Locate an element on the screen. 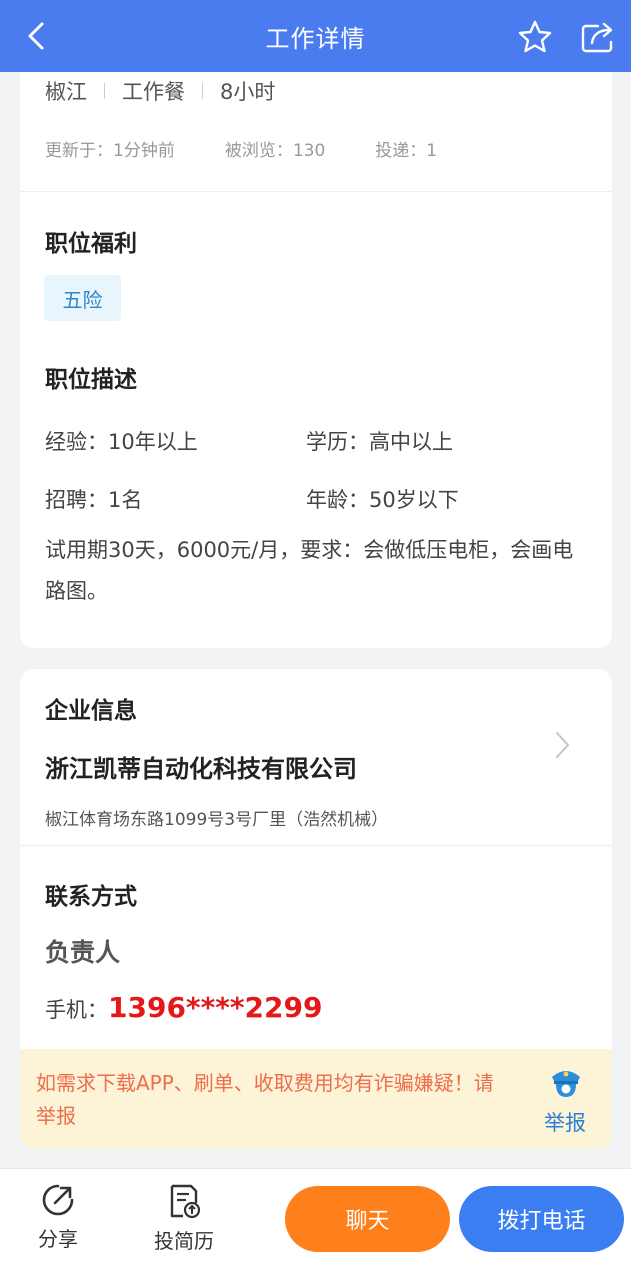  updated-time: 更新于：1分钟前 is located at coordinates (110, 151).